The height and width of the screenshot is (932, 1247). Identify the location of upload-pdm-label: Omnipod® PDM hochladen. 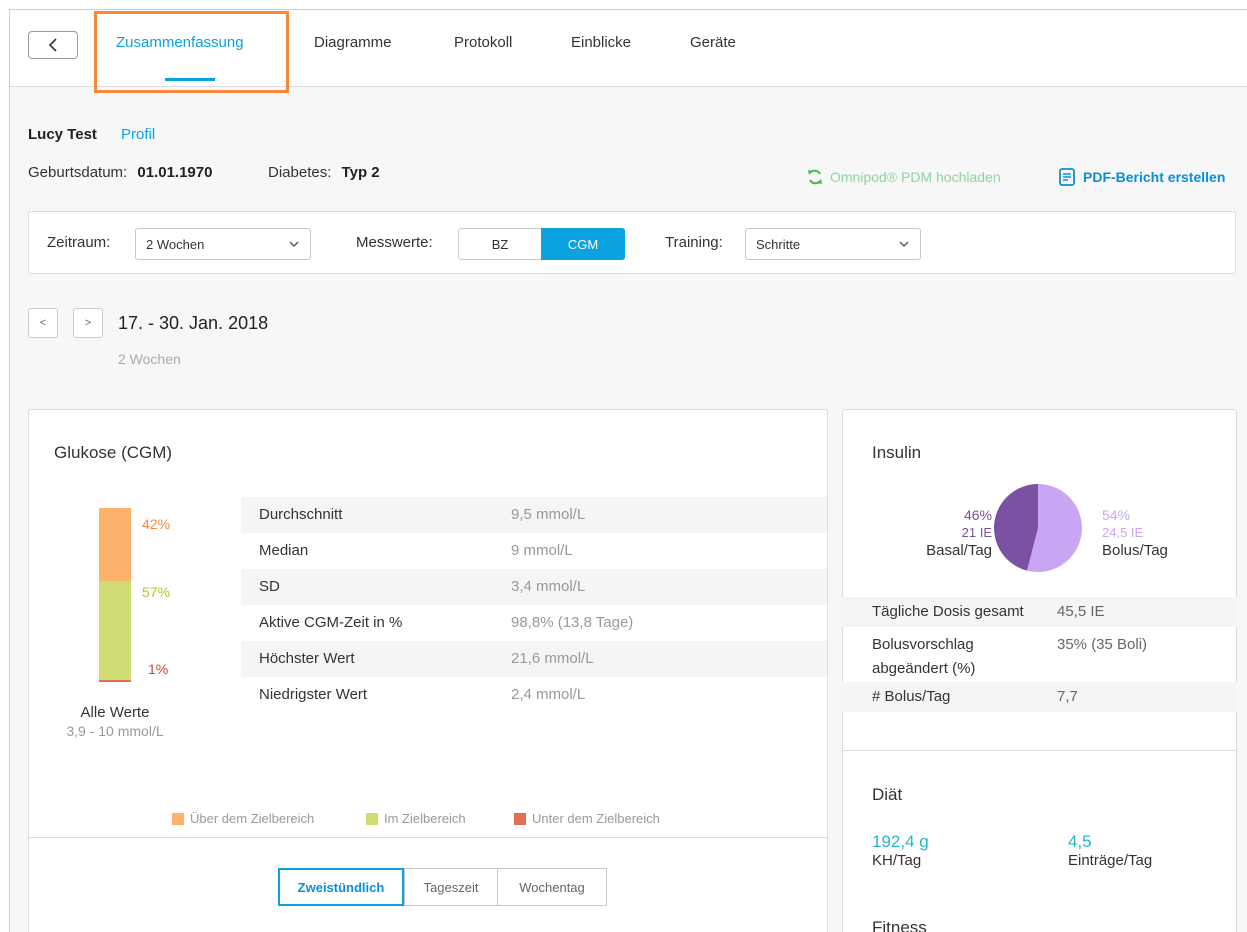
(915, 177).